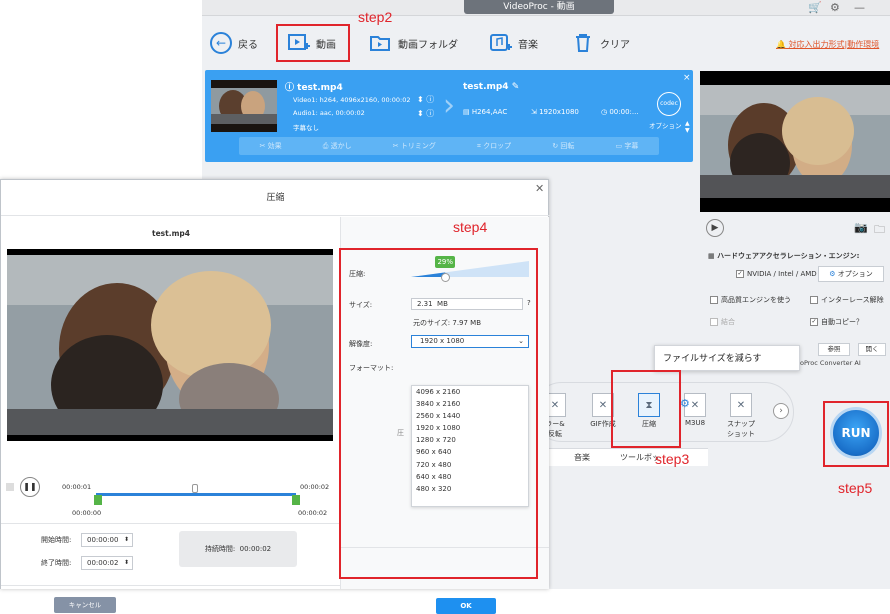  What do you see at coordinates (98, 500) in the screenshot?
I see `trim-start-handle` at bounding box center [98, 500].